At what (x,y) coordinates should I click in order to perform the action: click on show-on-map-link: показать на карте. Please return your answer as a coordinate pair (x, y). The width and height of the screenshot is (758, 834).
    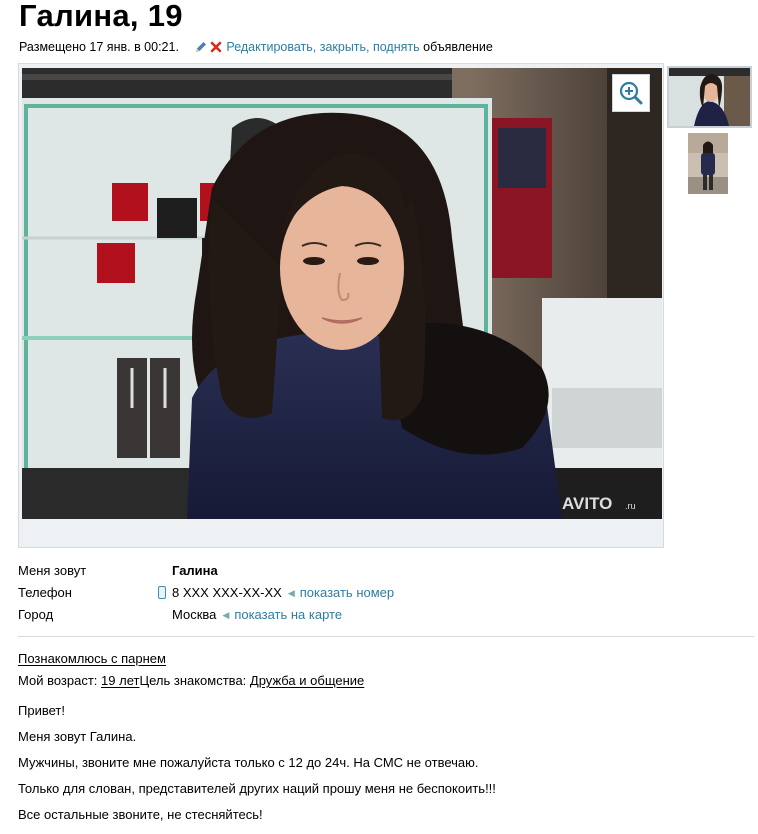
    Looking at the image, I should click on (288, 614).